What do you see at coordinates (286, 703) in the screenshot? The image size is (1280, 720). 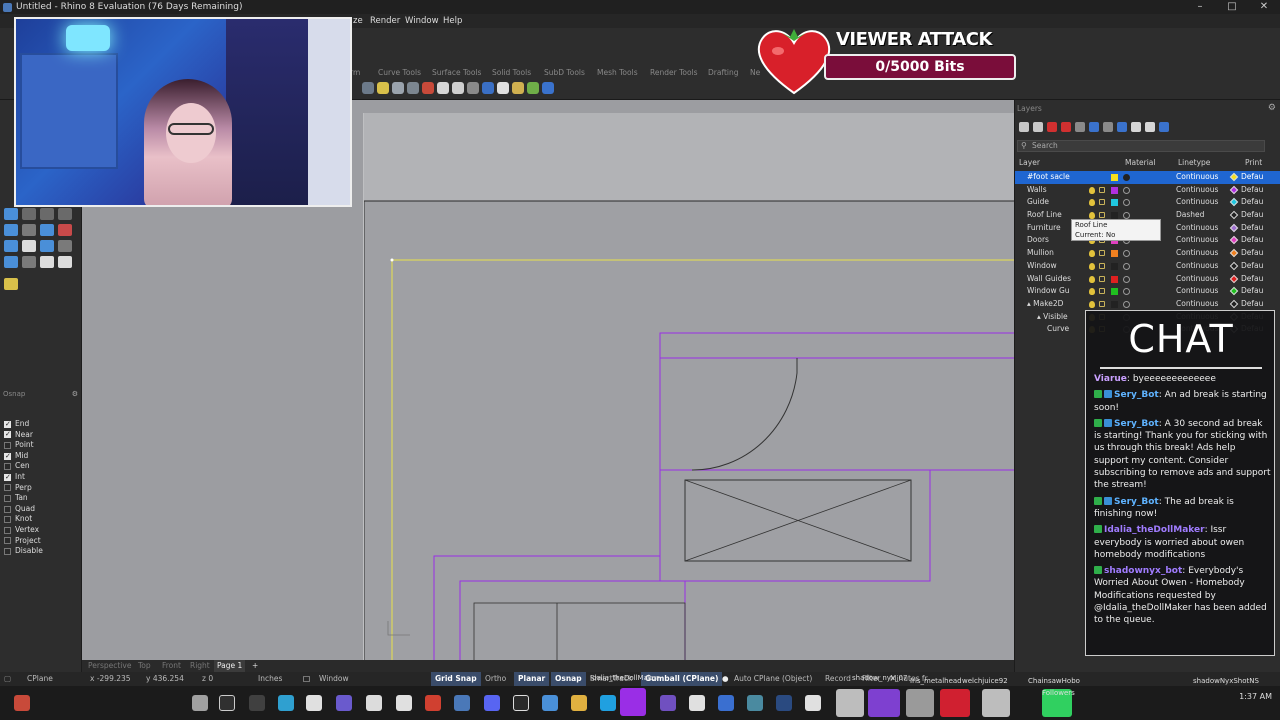 I see `edge-icon` at bounding box center [286, 703].